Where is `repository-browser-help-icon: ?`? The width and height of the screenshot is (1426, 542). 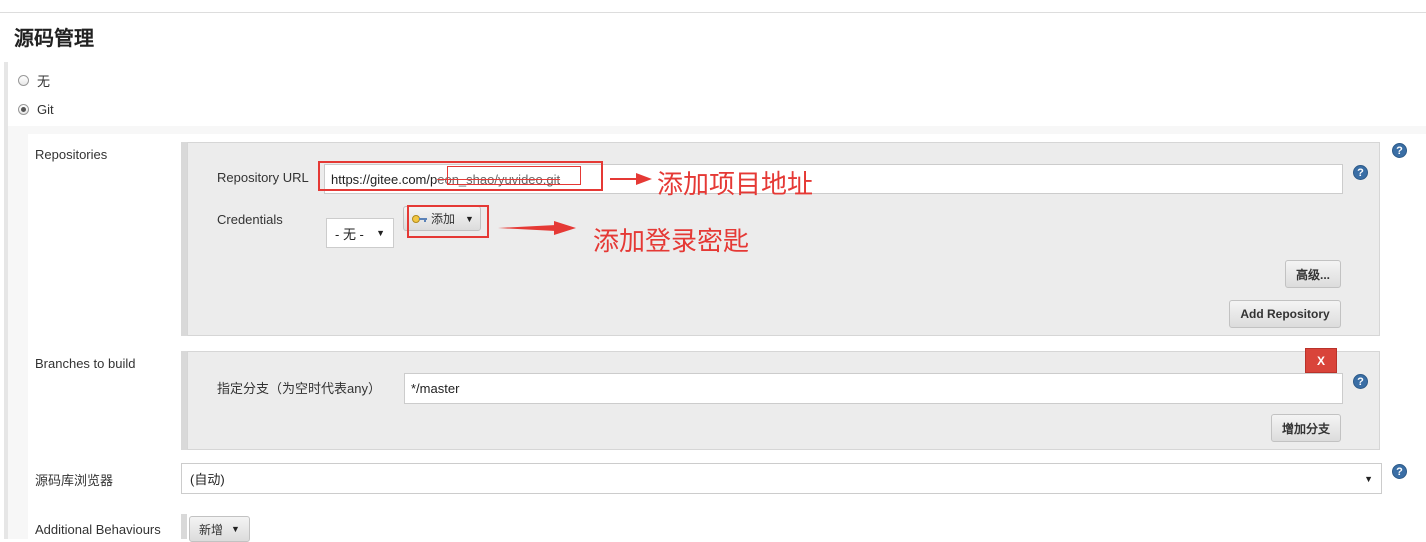
repository-browser-help-icon: ? is located at coordinates (1399, 471).